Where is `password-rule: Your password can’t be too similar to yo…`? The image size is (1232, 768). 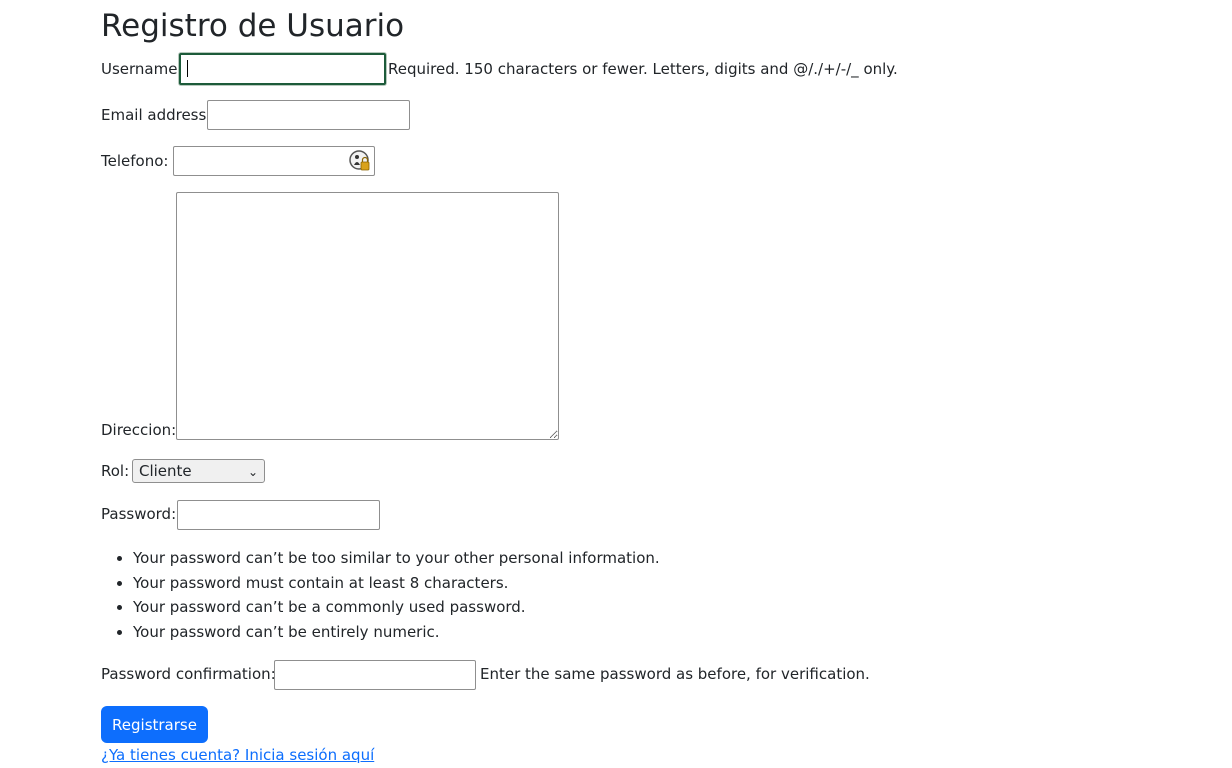 password-rule: Your password can’t be too similar to yo… is located at coordinates (396, 558).